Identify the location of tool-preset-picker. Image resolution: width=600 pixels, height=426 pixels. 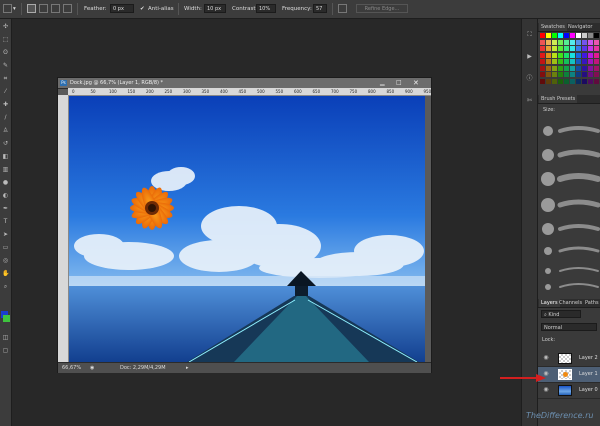
(7, 8).